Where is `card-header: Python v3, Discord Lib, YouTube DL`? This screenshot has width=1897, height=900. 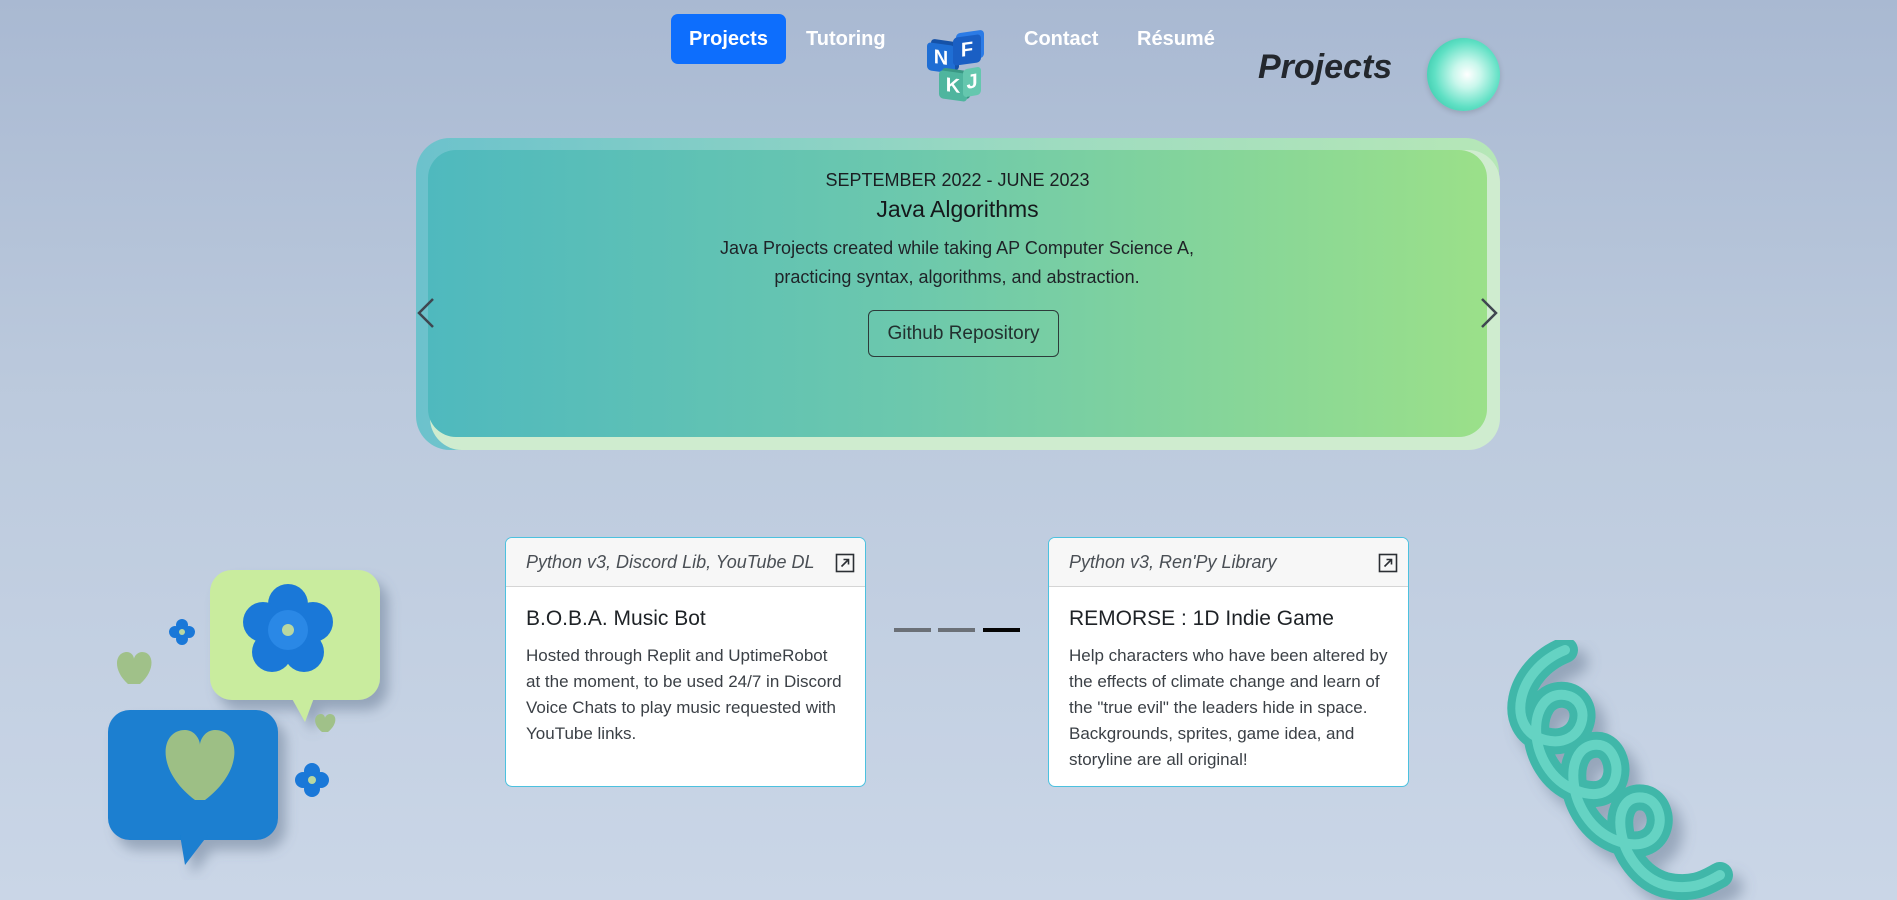 card-header: Python v3, Discord Lib, YouTube DL is located at coordinates (685, 562).